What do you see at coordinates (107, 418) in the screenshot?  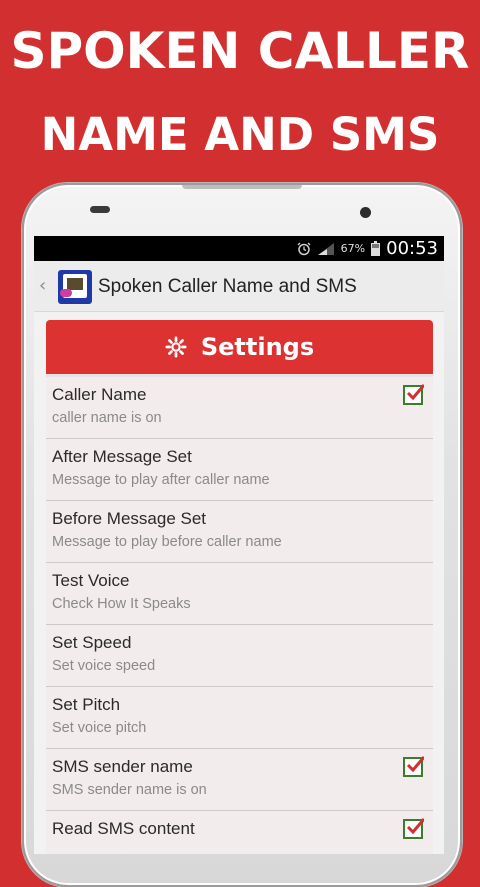 I see `setting-summary: caller name is on` at bounding box center [107, 418].